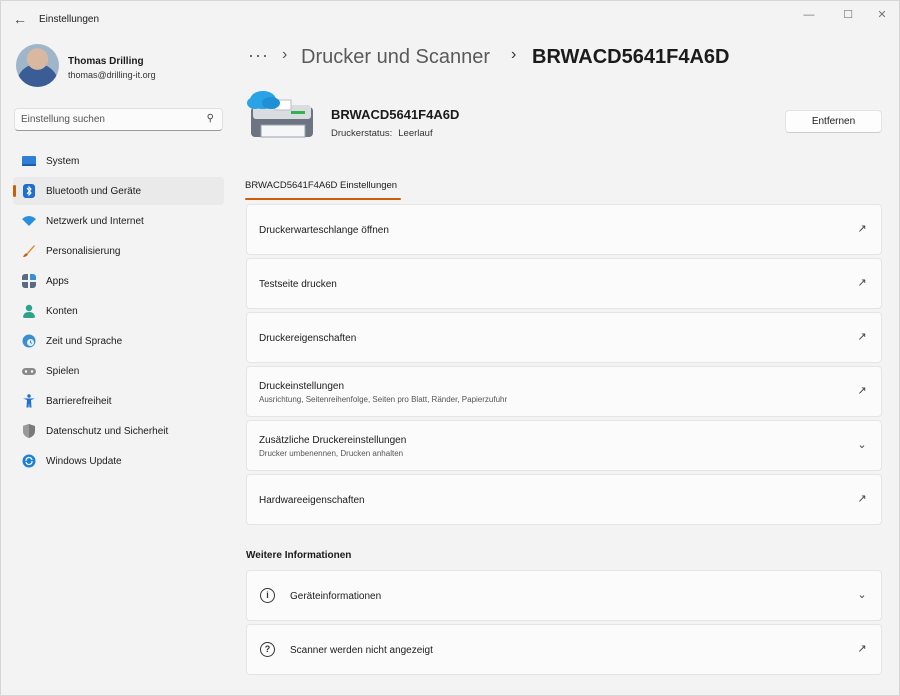 The image size is (900, 696). I want to click on close-button: ✕, so click(882, 15).